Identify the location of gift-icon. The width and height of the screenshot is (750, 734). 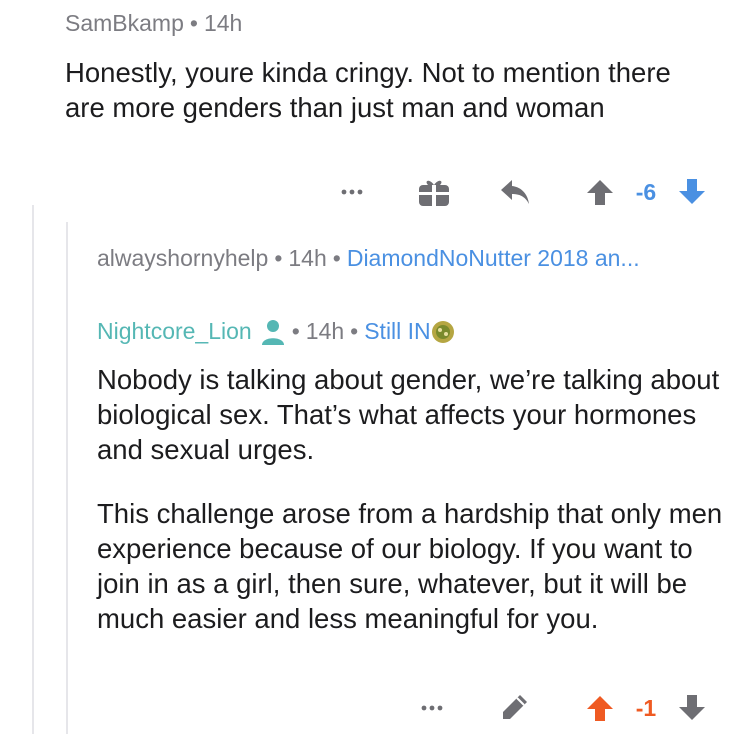
(434, 193).